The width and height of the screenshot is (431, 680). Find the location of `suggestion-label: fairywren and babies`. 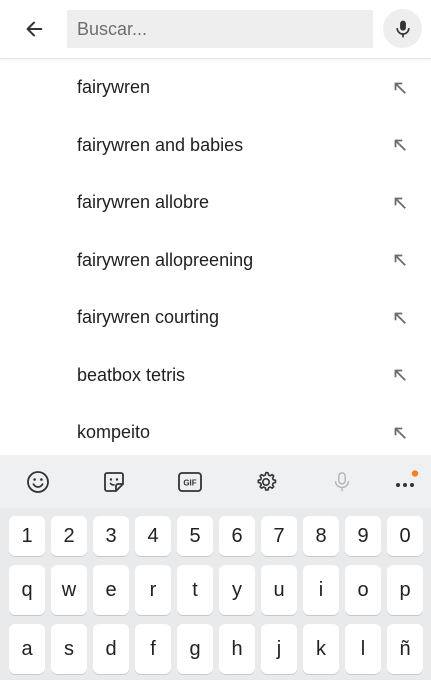

suggestion-label: fairywren and babies is located at coordinates (160, 144).